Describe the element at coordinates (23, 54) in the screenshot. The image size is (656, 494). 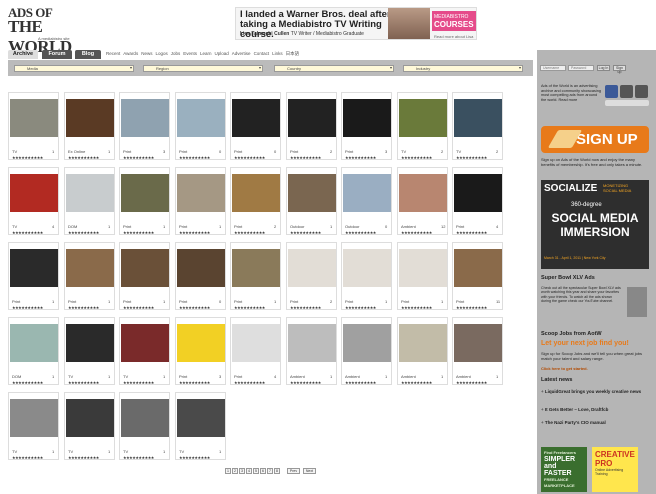
I see `tab-archive: Archive` at that location.